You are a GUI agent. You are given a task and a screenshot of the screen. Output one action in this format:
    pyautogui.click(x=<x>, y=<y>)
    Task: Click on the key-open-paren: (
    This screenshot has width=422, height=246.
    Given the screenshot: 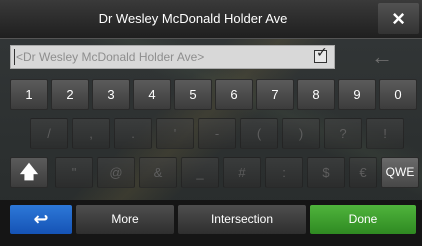 What is the action you would take?
    pyautogui.click(x=259, y=133)
    